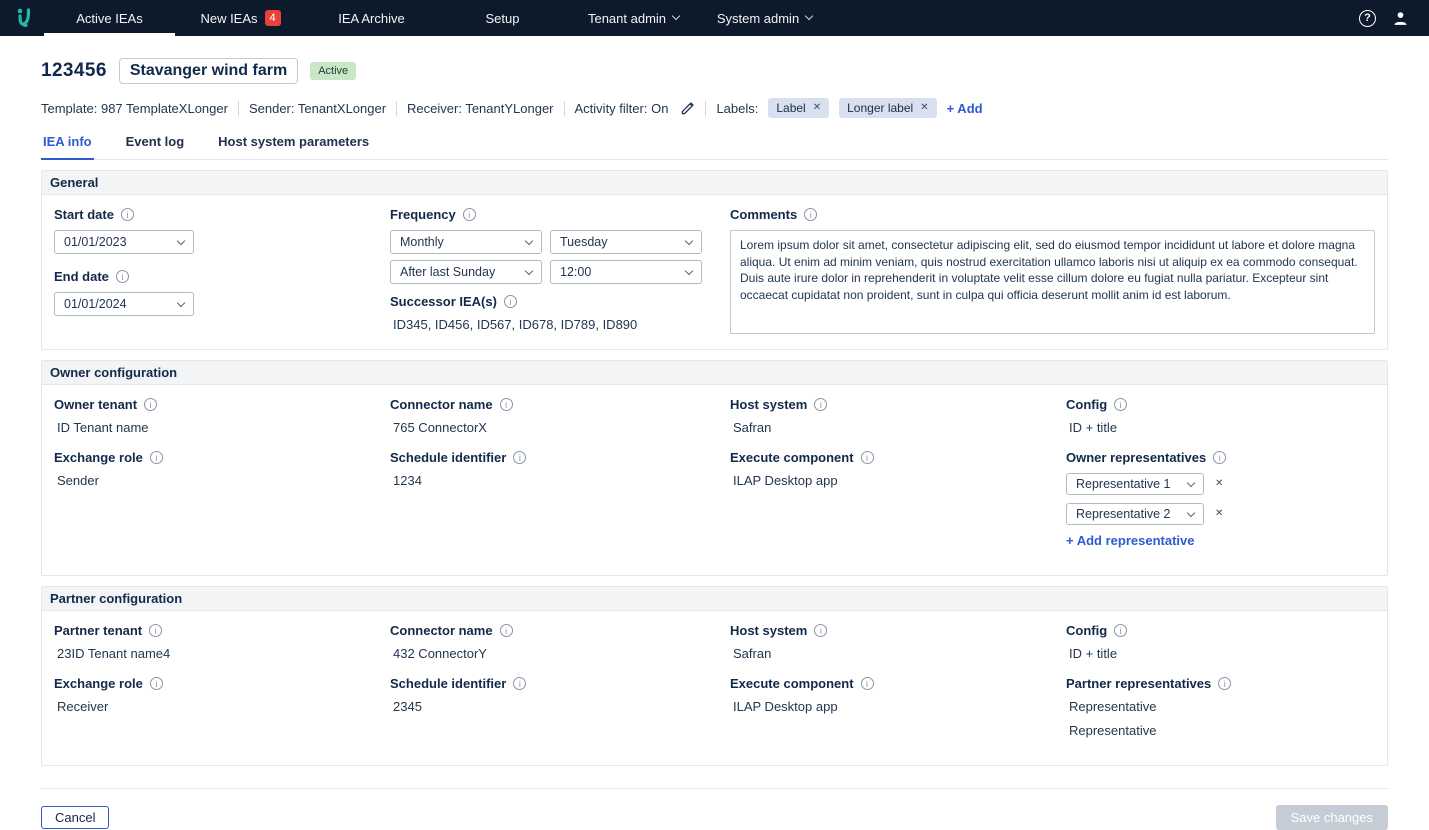 The width and height of the screenshot is (1429, 830). I want to click on frequency-row-2: After last Sunday 12:00, so click(560, 272).